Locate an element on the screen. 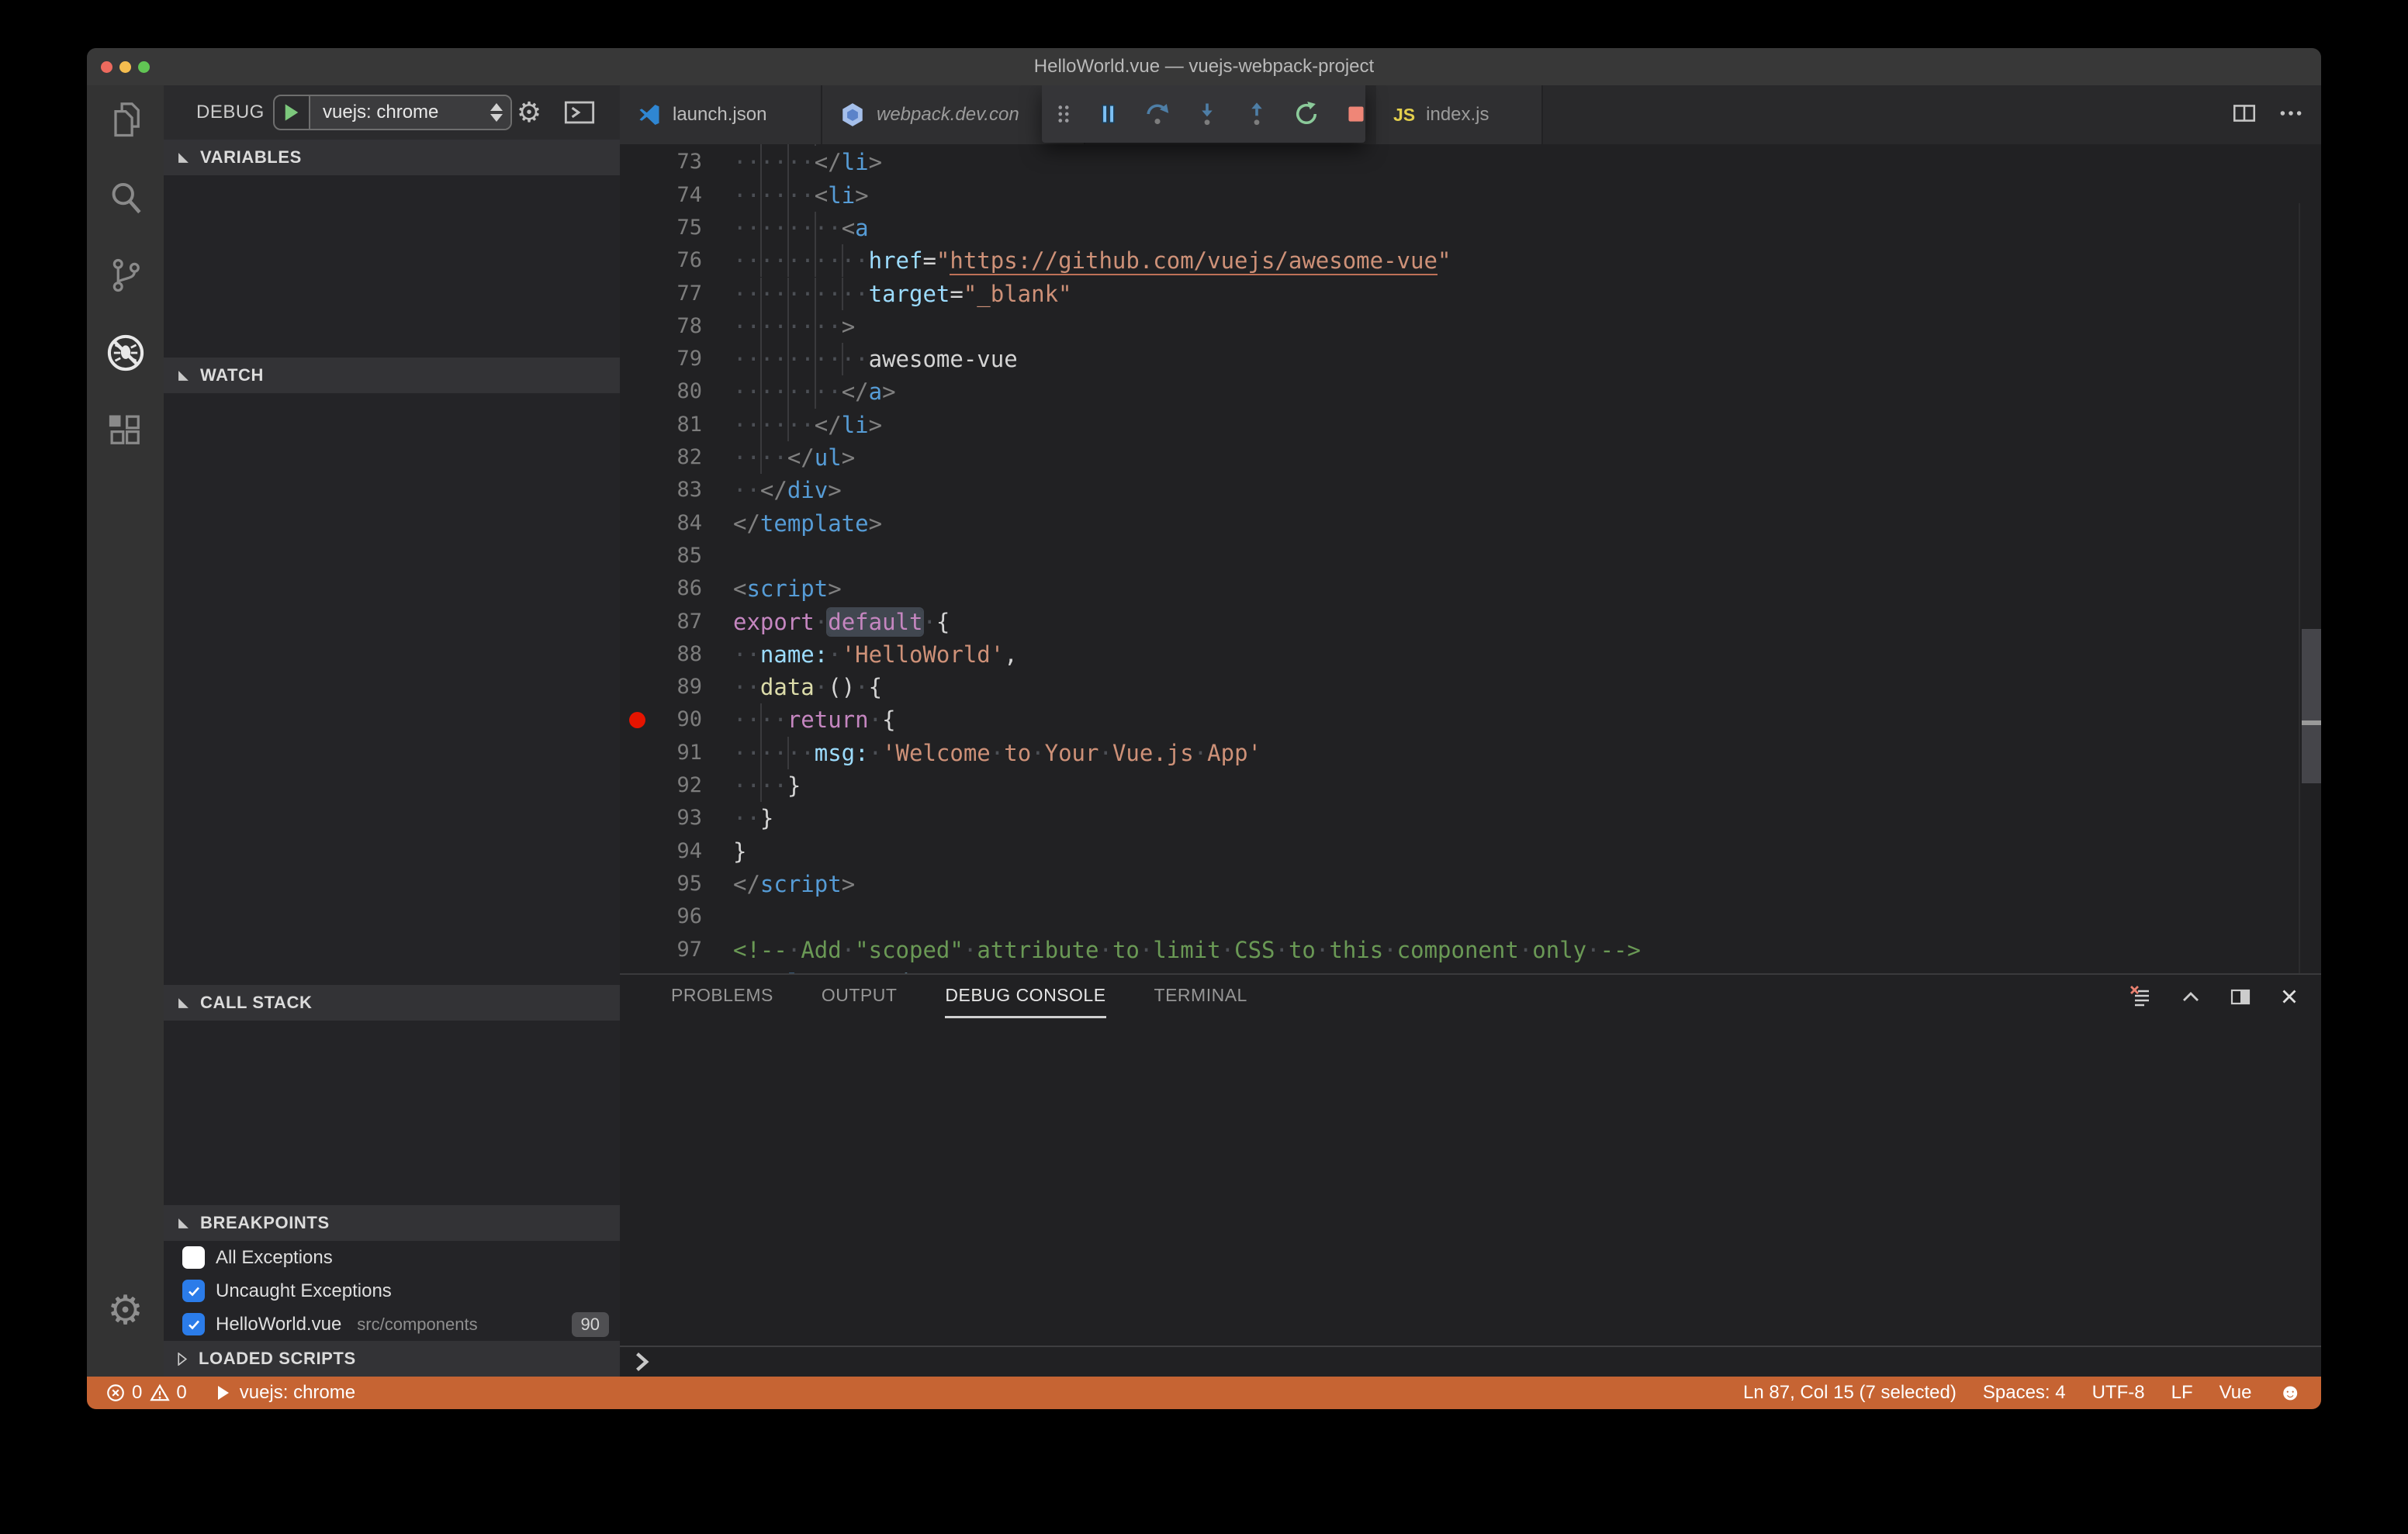 The image size is (2408, 1534). line-number: 91 is located at coordinates (661, 753).